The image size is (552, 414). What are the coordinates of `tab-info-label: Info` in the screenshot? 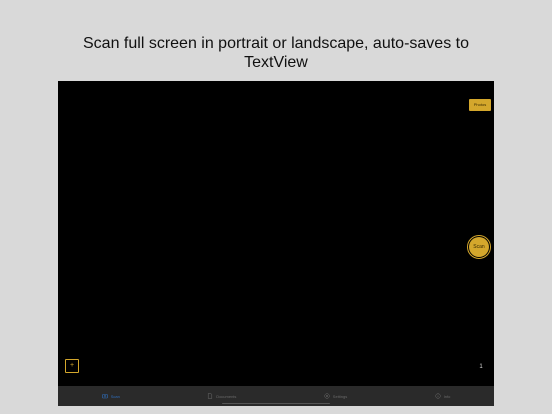 It's located at (447, 396).